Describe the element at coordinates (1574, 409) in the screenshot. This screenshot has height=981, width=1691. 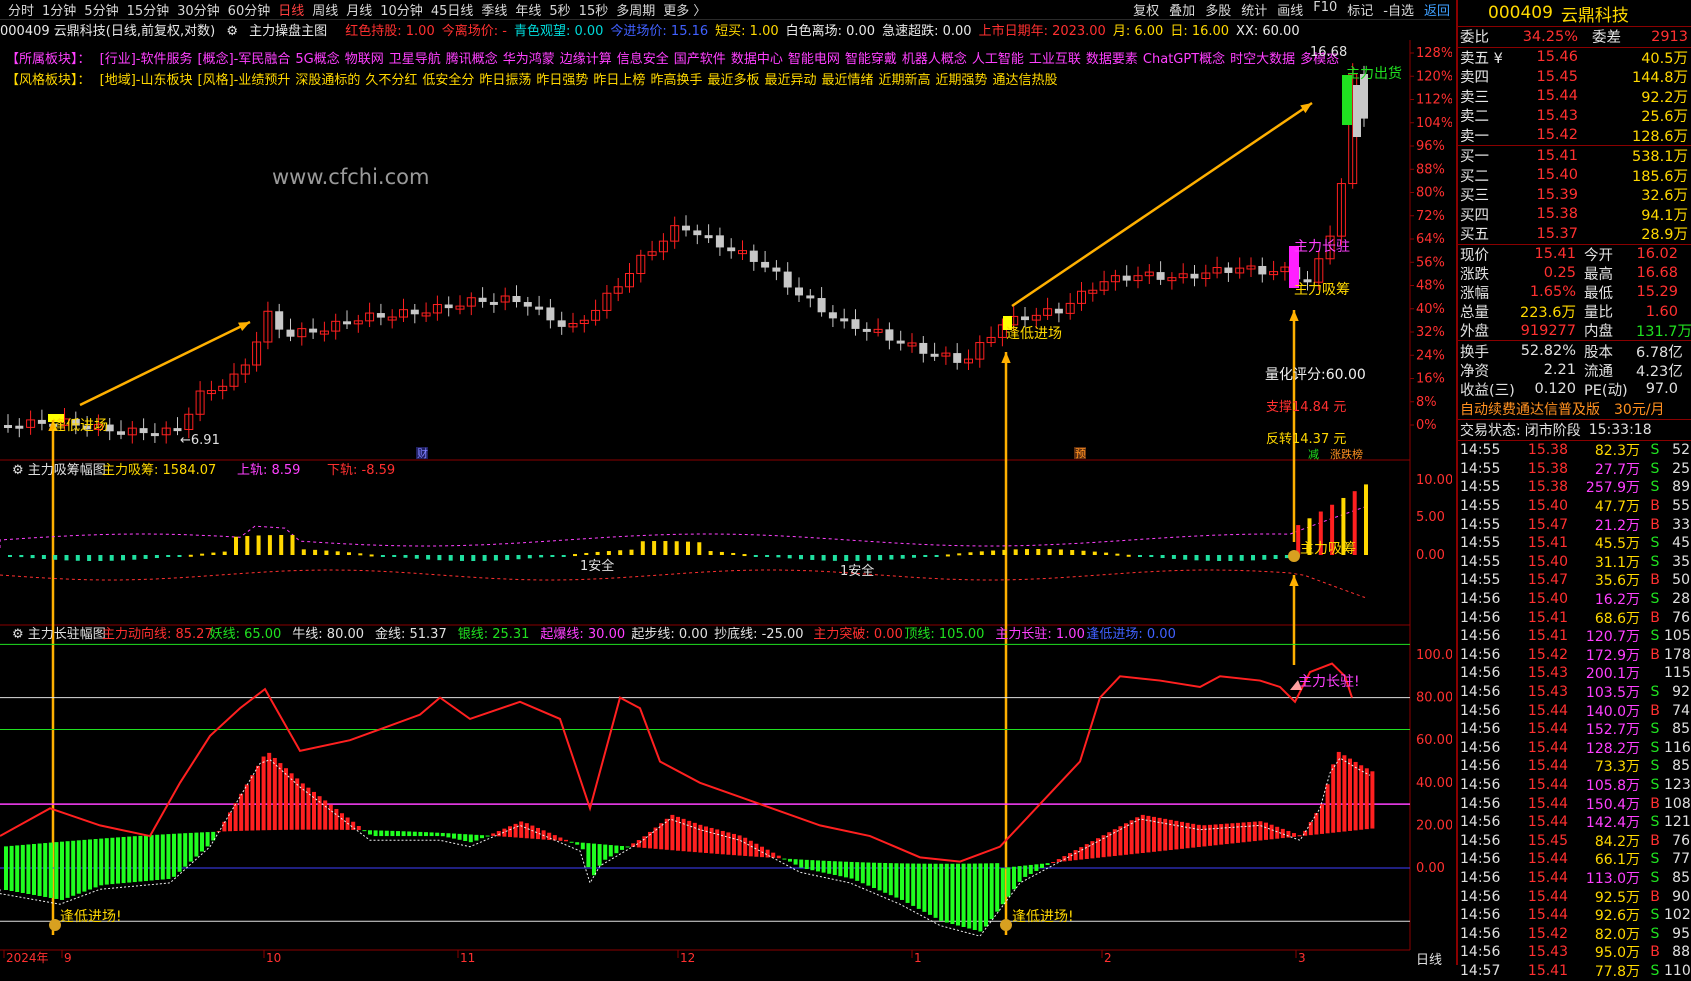
I see `promo-banner: 自动续费通达信普及版 30元/月` at that location.